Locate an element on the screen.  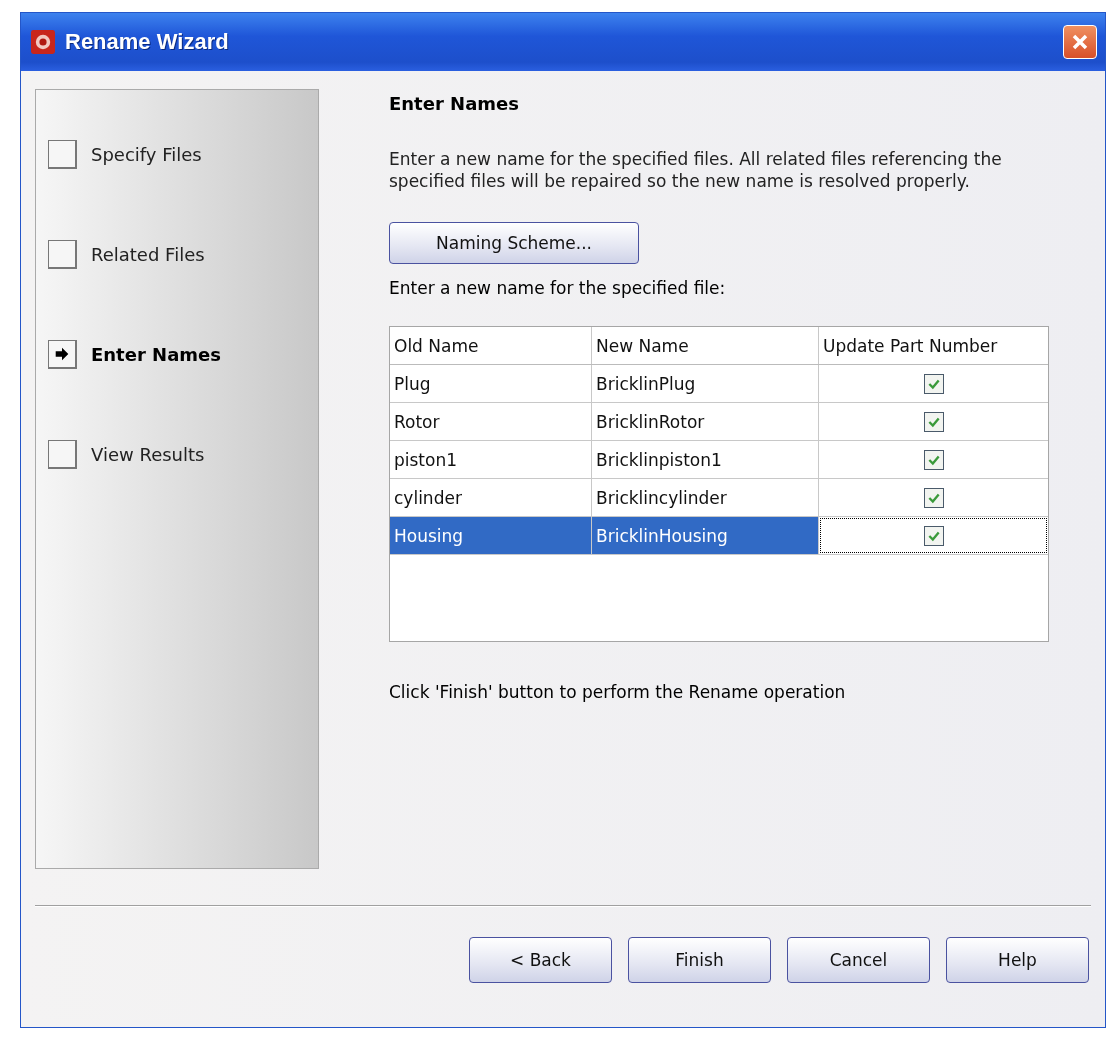
column-header: New Name is located at coordinates (705, 345).